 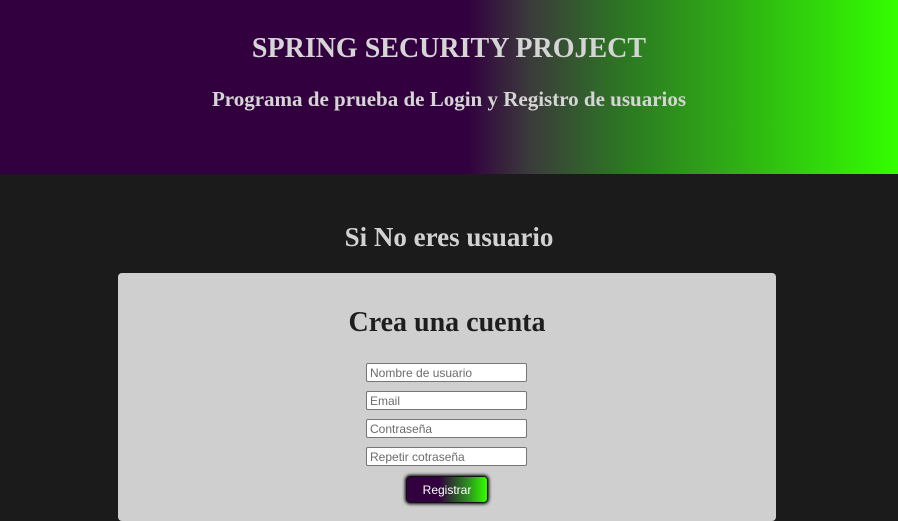 What do you see at coordinates (446, 428) in the screenshot?
I see `password-input` at bounding box center [446, 428].